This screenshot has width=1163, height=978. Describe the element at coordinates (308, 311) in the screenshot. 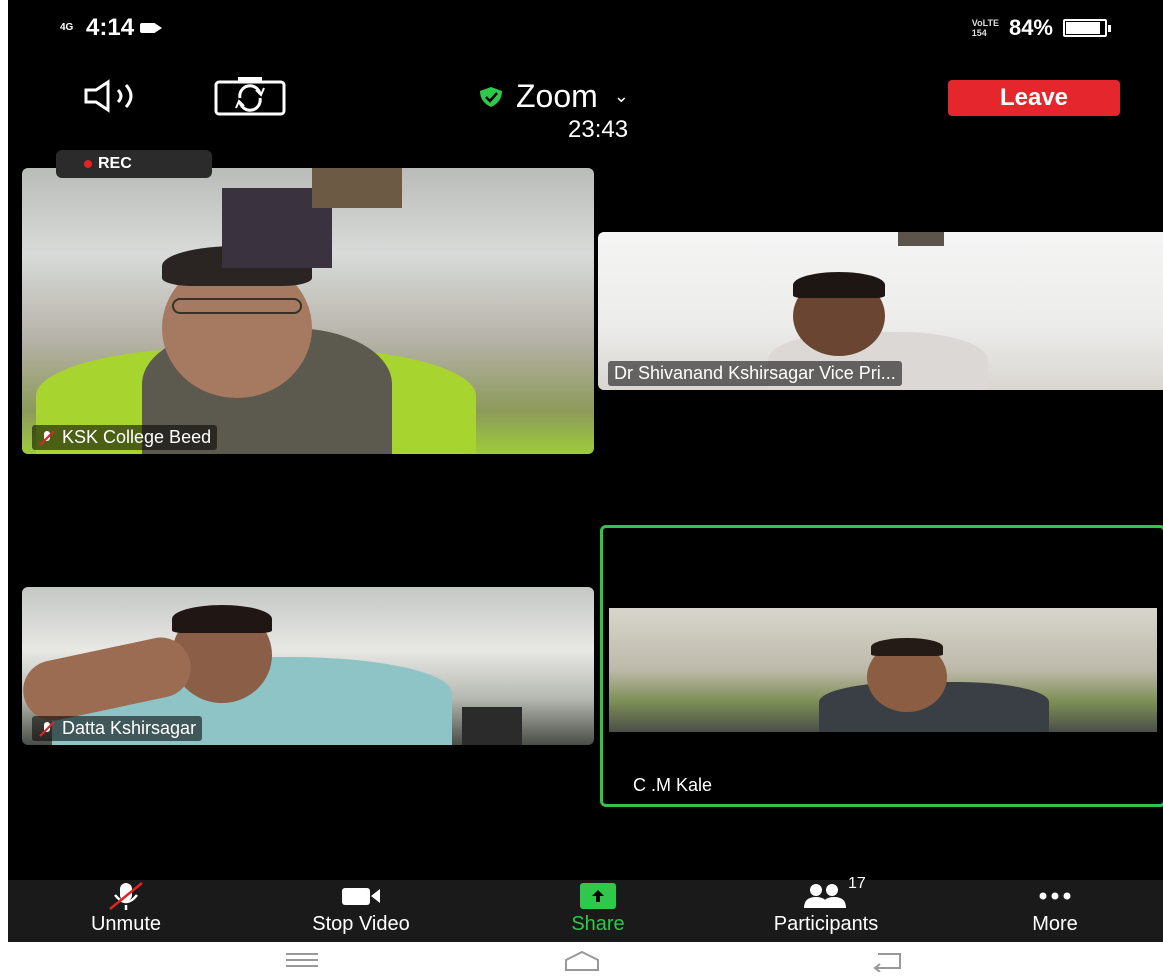

I see `video-tile: KSK College Beed` at that location.